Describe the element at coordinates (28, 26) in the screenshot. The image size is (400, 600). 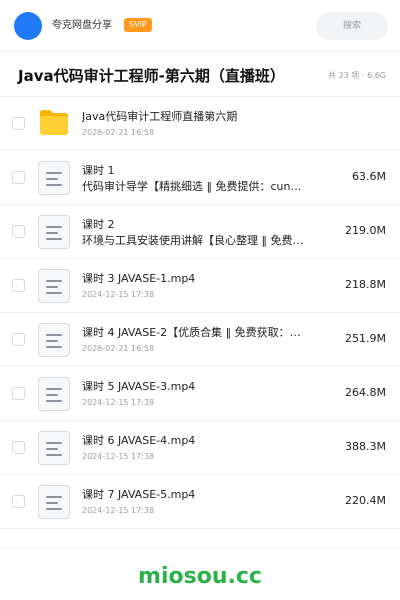
I see `avatar` at that location.